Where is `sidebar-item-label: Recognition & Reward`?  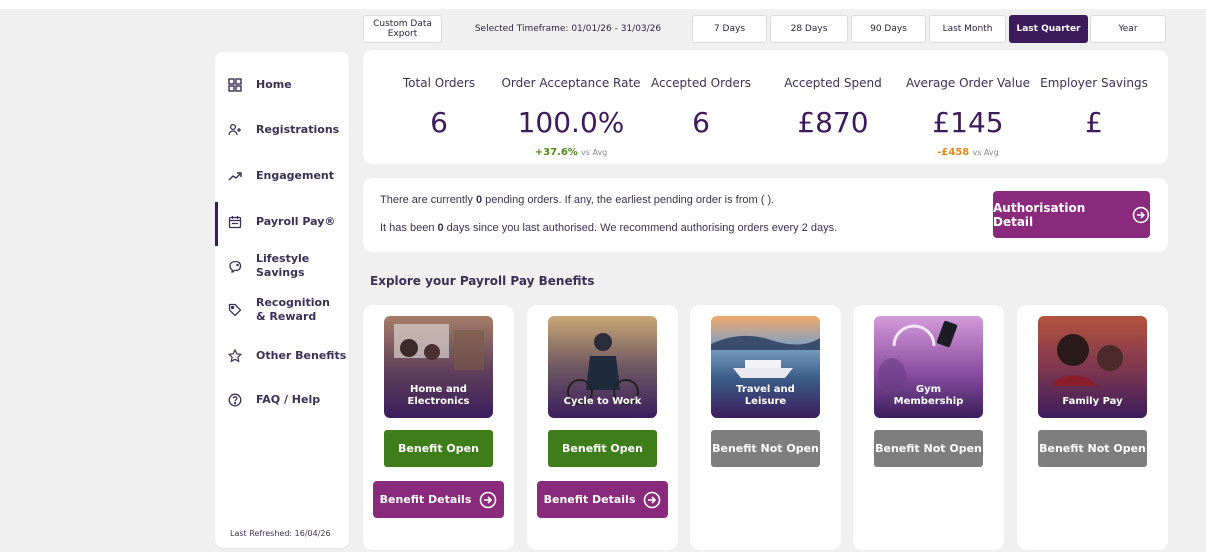
sidebar-item-label: Recognition & Reward is located at coordinates (293, 310).